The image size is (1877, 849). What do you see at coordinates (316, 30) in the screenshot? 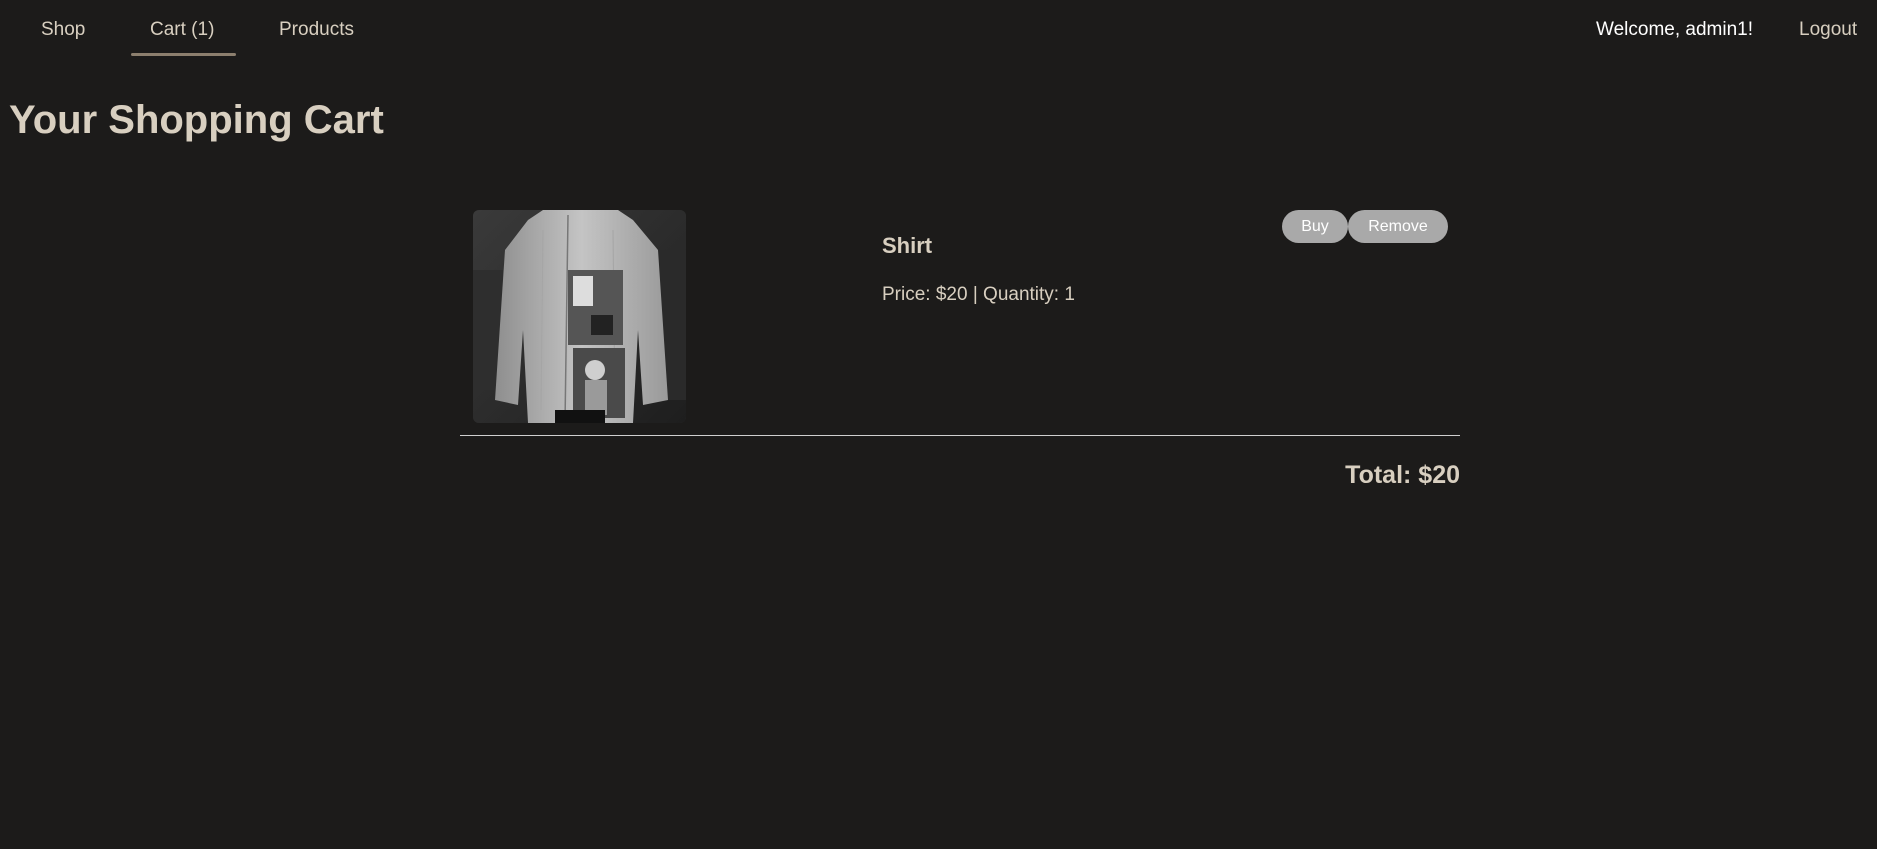
I see `nav-products-link: Products` at bounding box center [316, 30].